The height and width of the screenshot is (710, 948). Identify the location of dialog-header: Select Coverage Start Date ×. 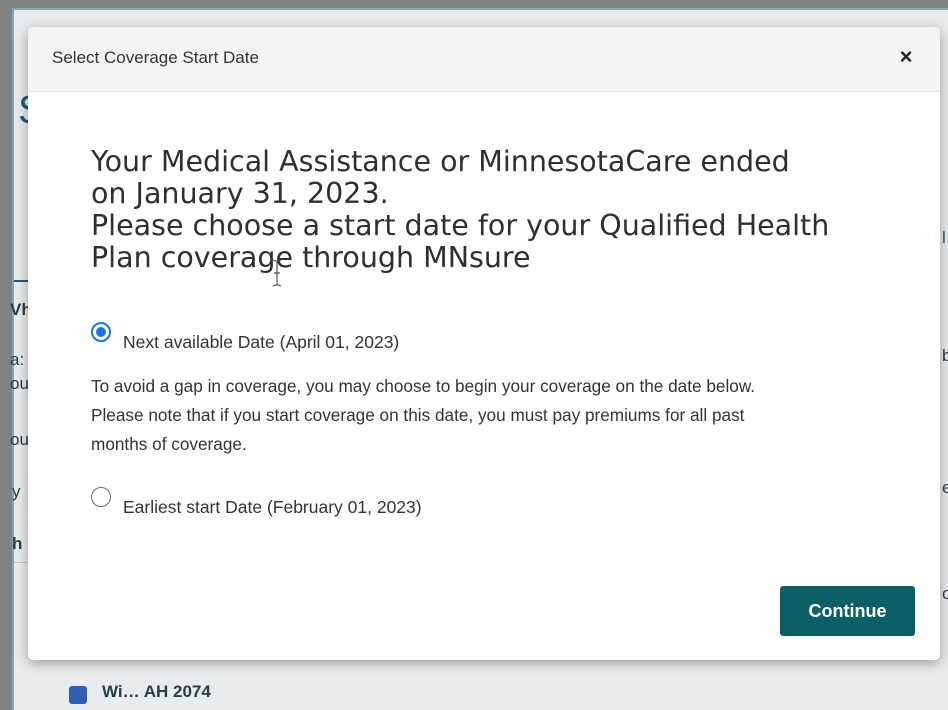
(484, 59).